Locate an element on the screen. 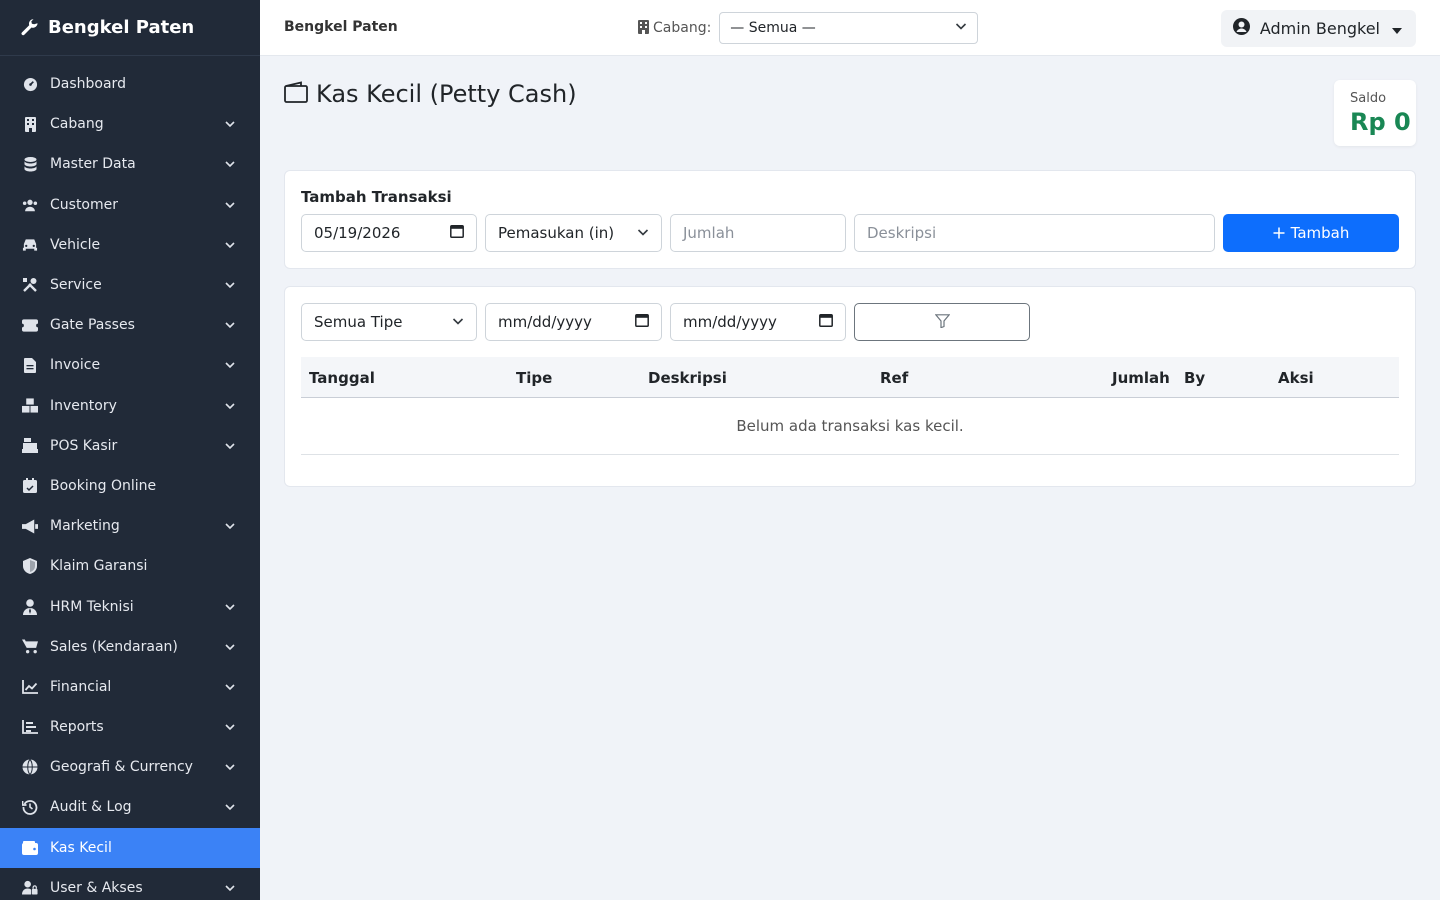 Image resolution: width=1440 pixels, height=900 pixels. sidebar-item-label: Financial is located at coordinates (81, 686).